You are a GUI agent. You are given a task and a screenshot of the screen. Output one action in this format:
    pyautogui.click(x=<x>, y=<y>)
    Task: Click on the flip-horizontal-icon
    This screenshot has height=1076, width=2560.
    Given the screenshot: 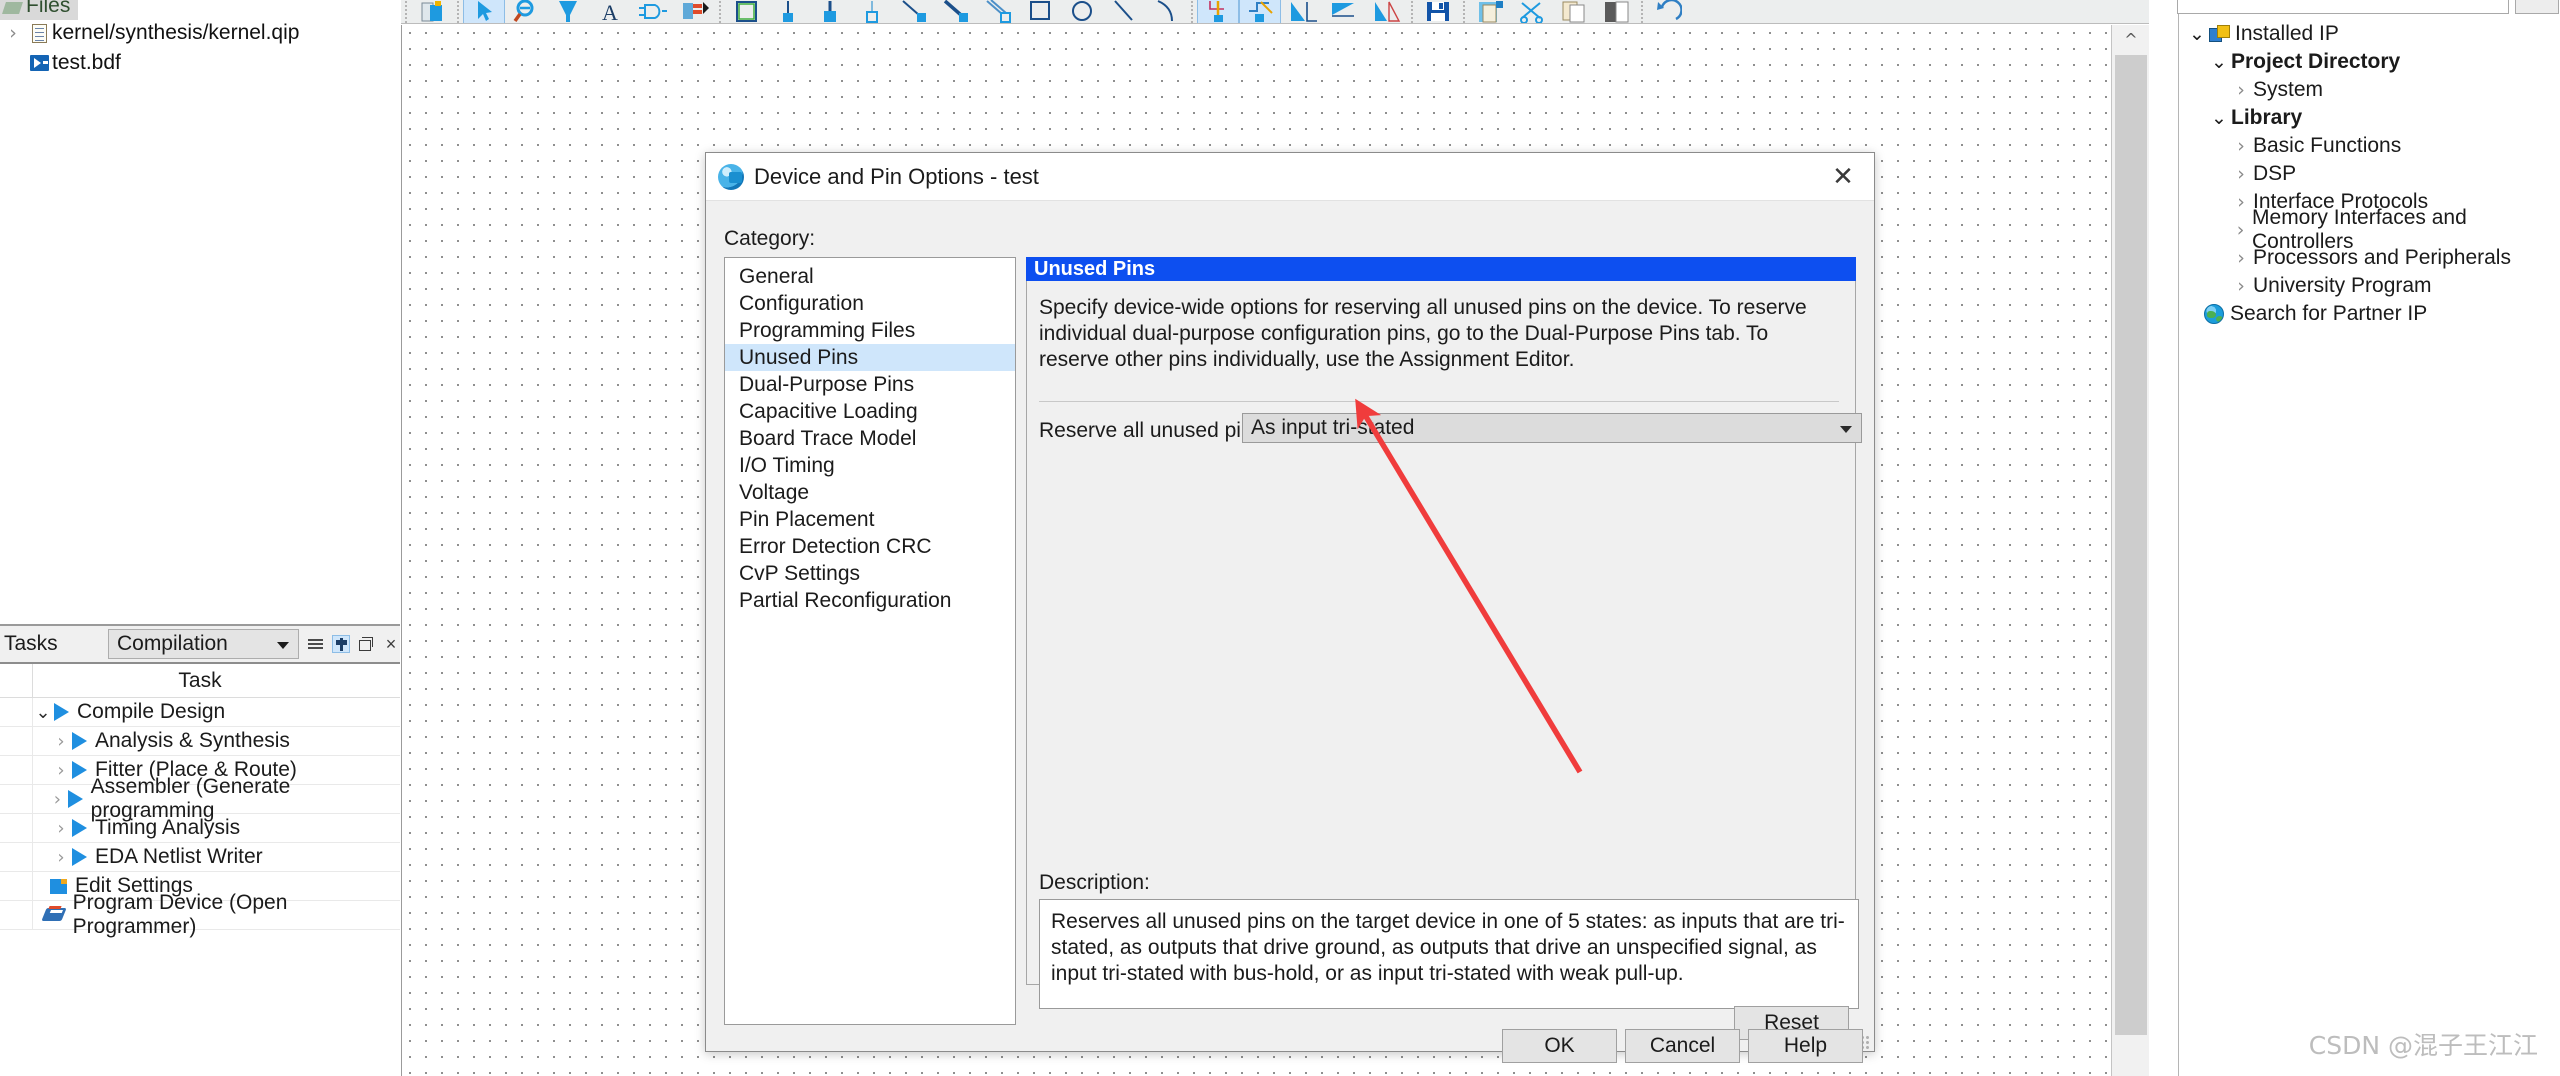 What is the action you would take?
    pyautogui.click(x=1344, y=11)
    